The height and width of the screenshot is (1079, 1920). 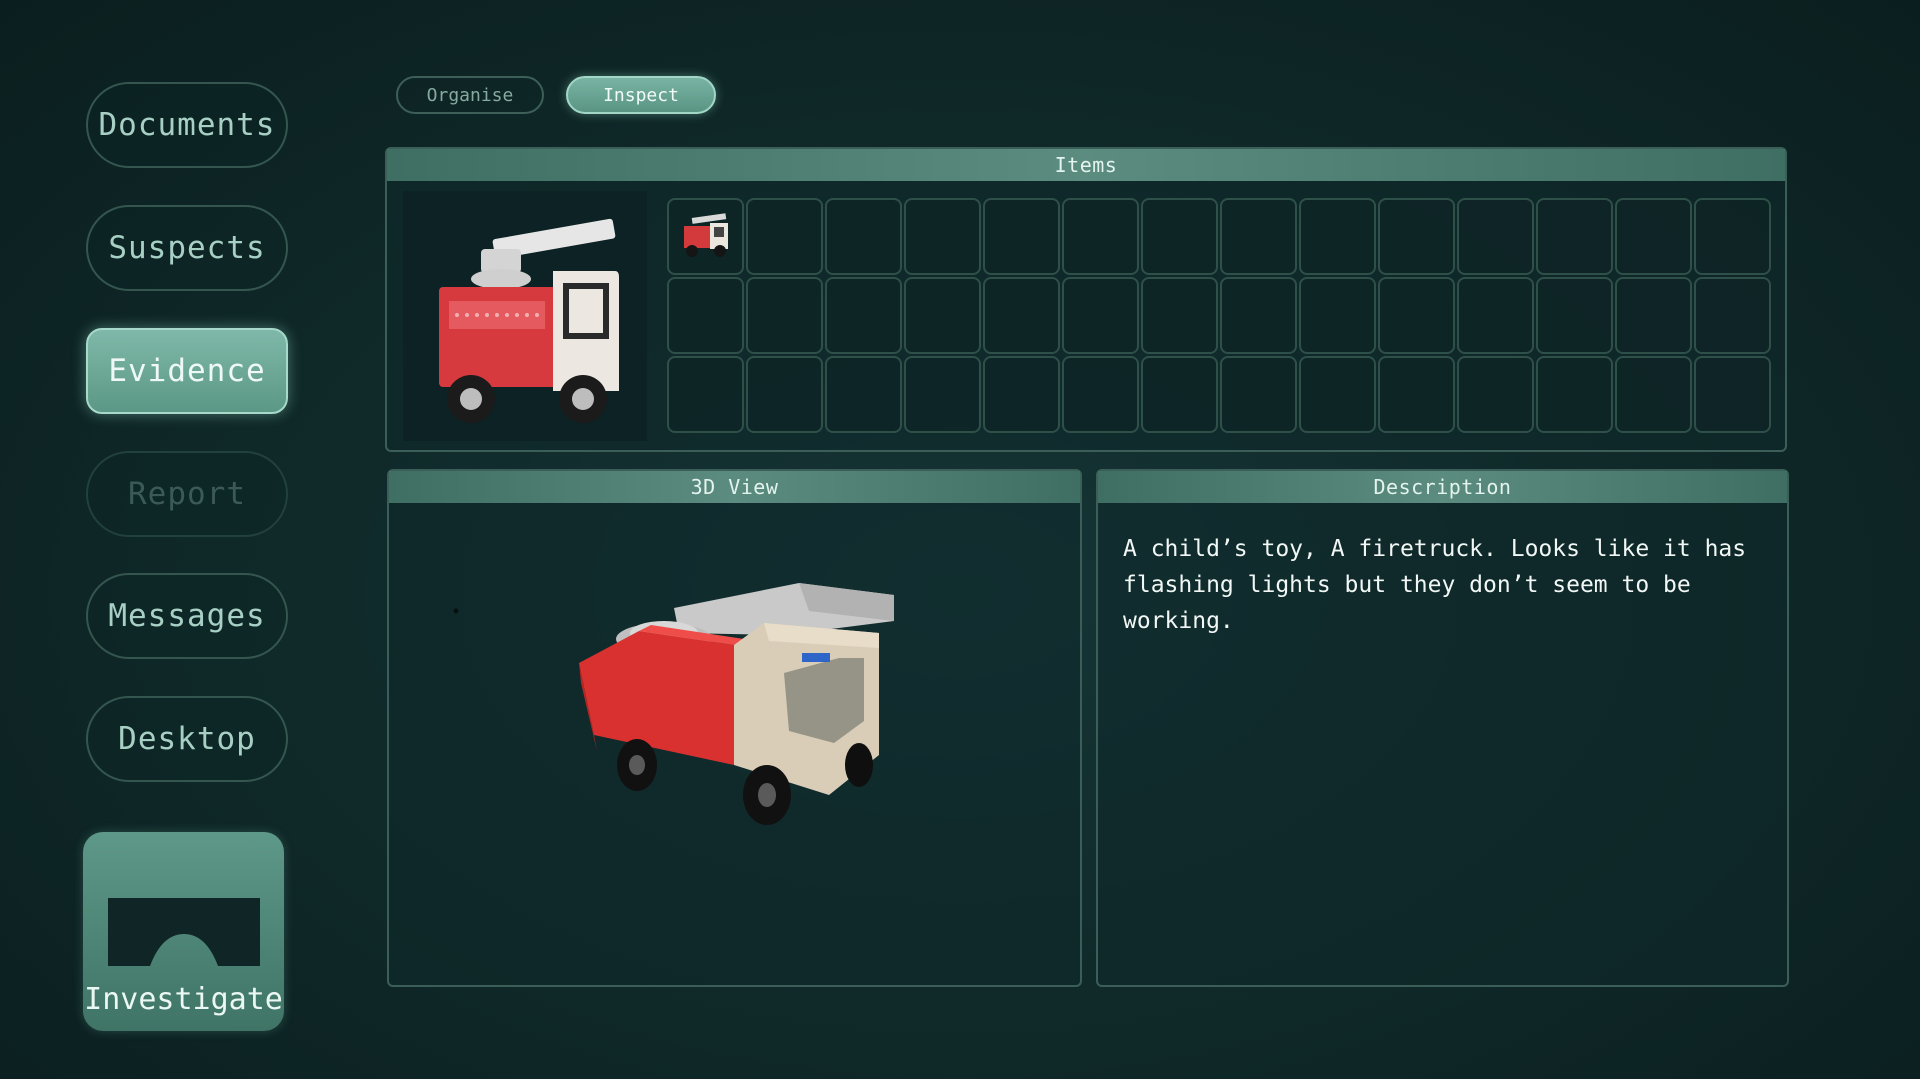 I want to click on investigate-button: Investigate, so click(x=183, y=931).